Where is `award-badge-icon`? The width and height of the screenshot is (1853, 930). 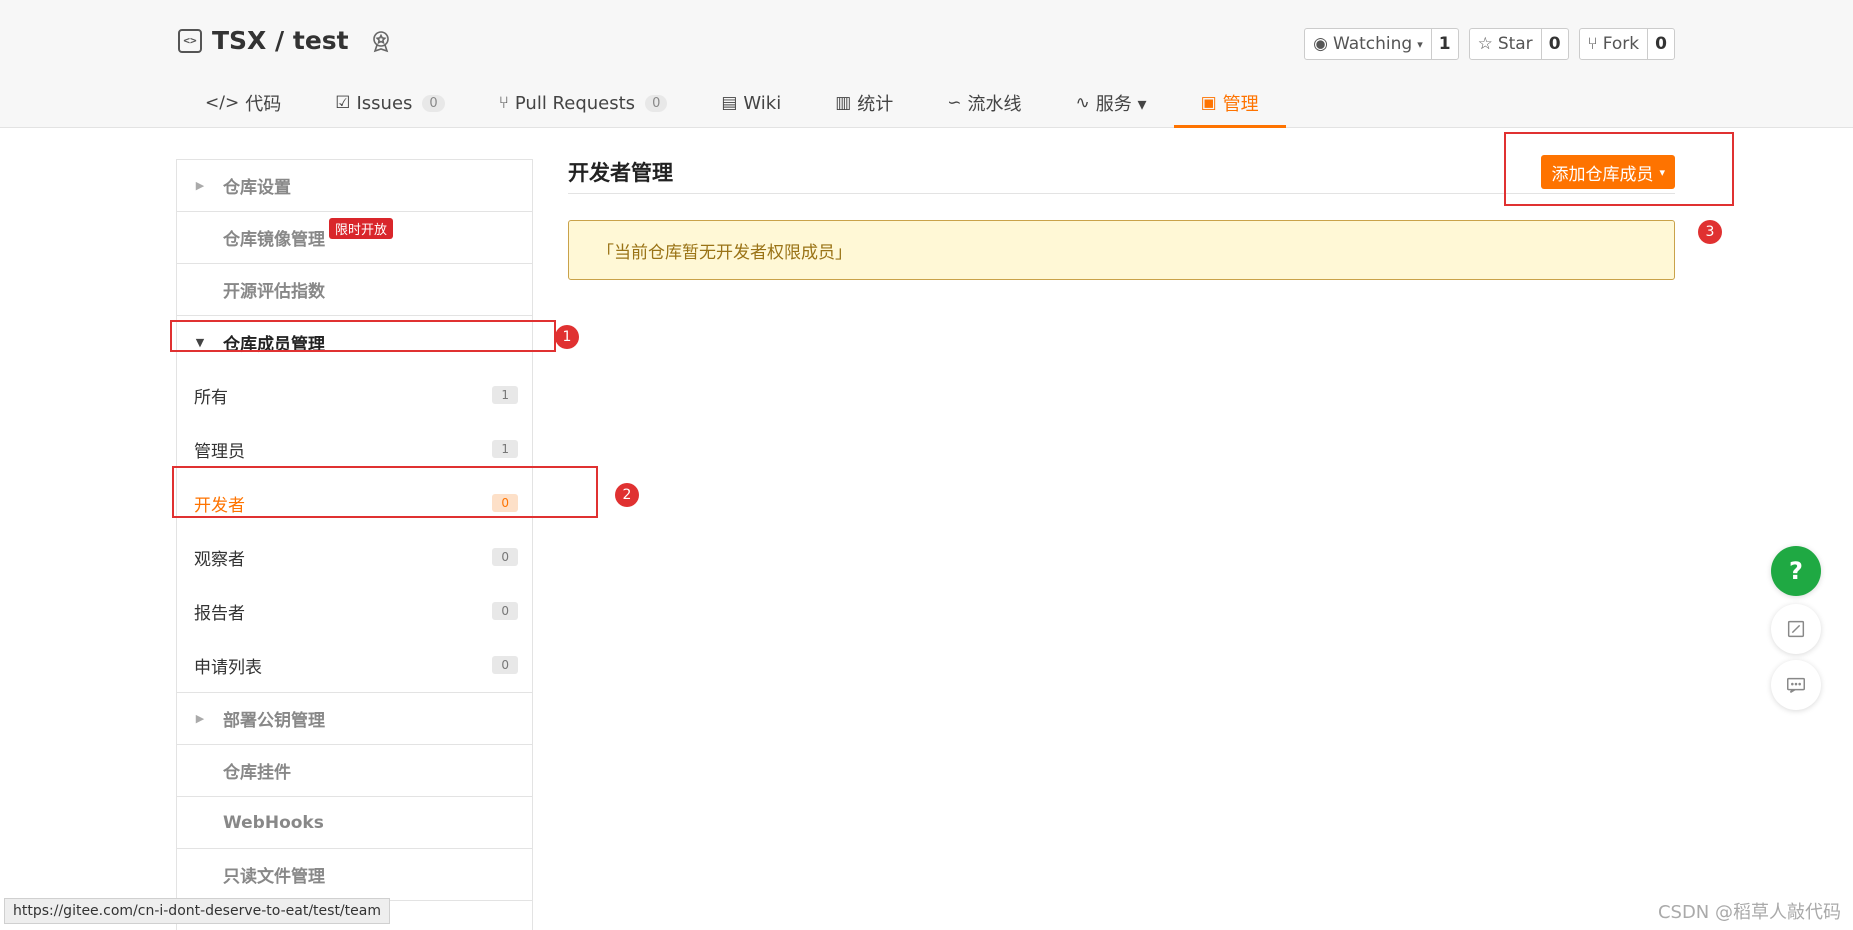 award-badge-icon is located at coordinates (381, 41).